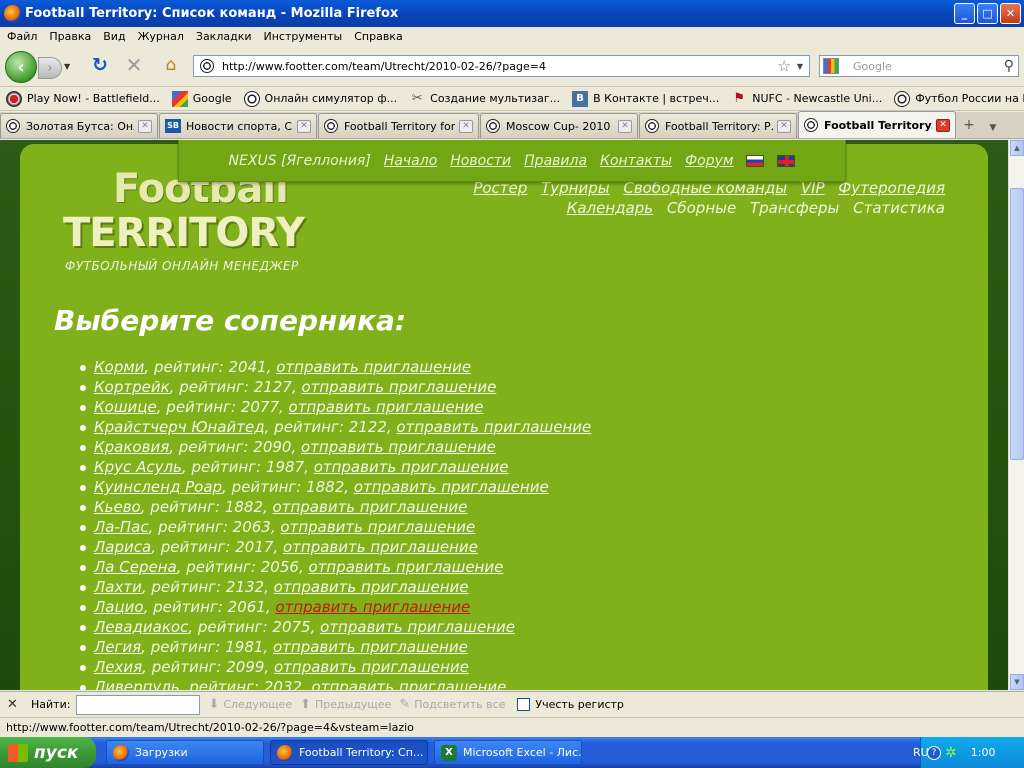  I want to click on home-button: ⌂, so click(171, 65).